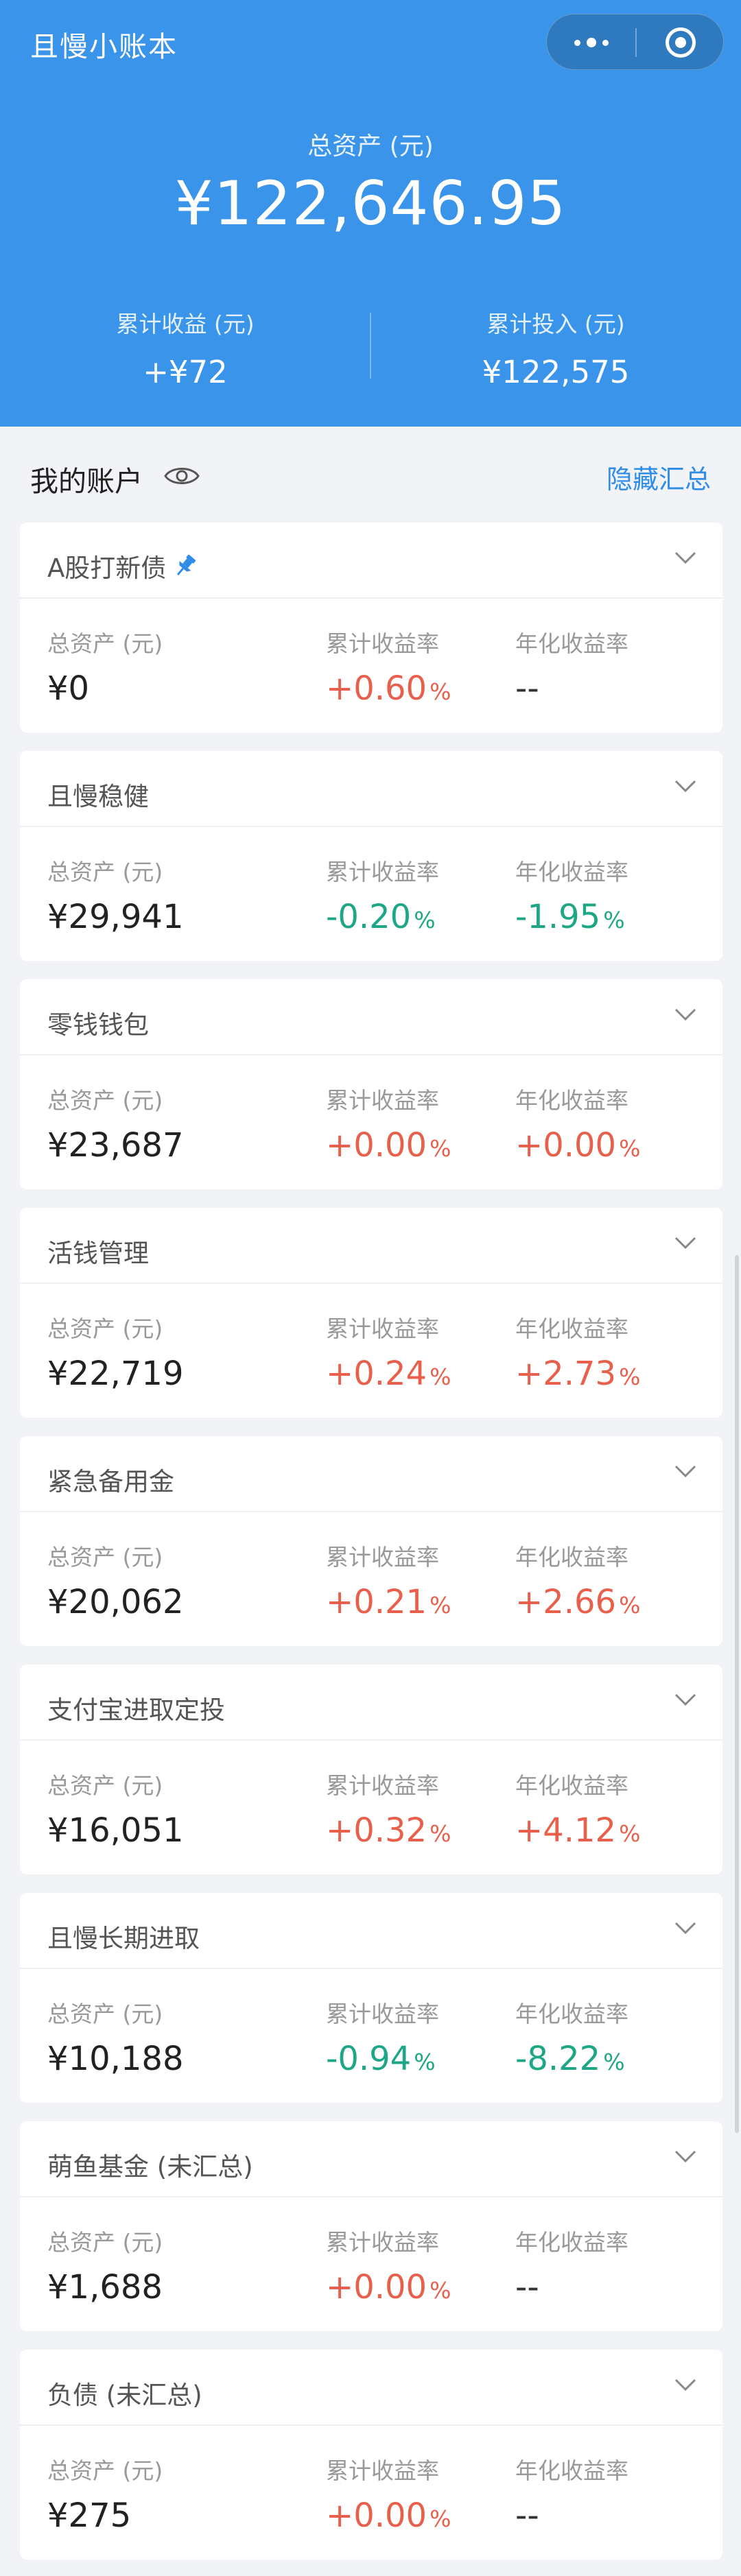 The width and height of the screenshot is (741, 2576). I want to click on cumulative-rate-metric: 累计收益率 +0.60%, so click(388, 666).